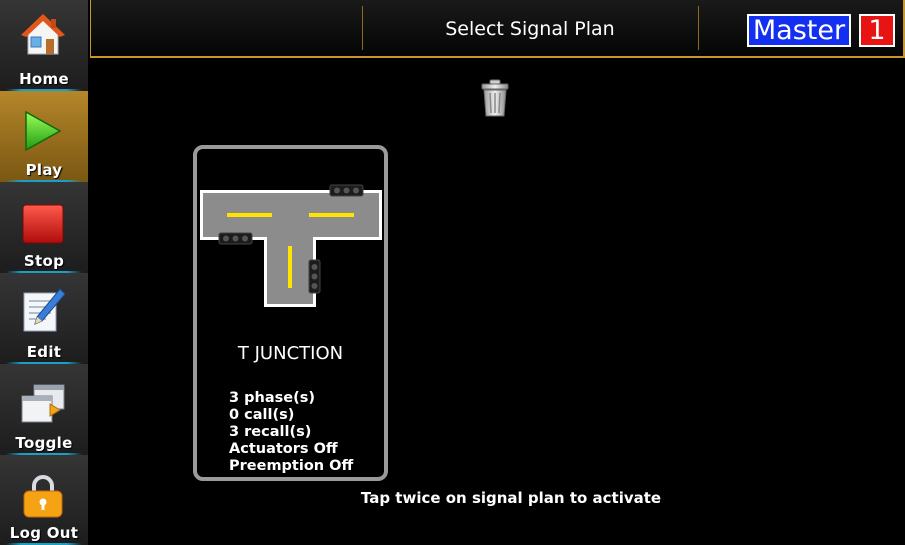 The width and height of the screenshot is (905, 545). What do you see at coordinates (511, 498) in the screenshot?
I see `activation-hint: Tap twice on signal plan to activate` at bounding box center [511, 498].